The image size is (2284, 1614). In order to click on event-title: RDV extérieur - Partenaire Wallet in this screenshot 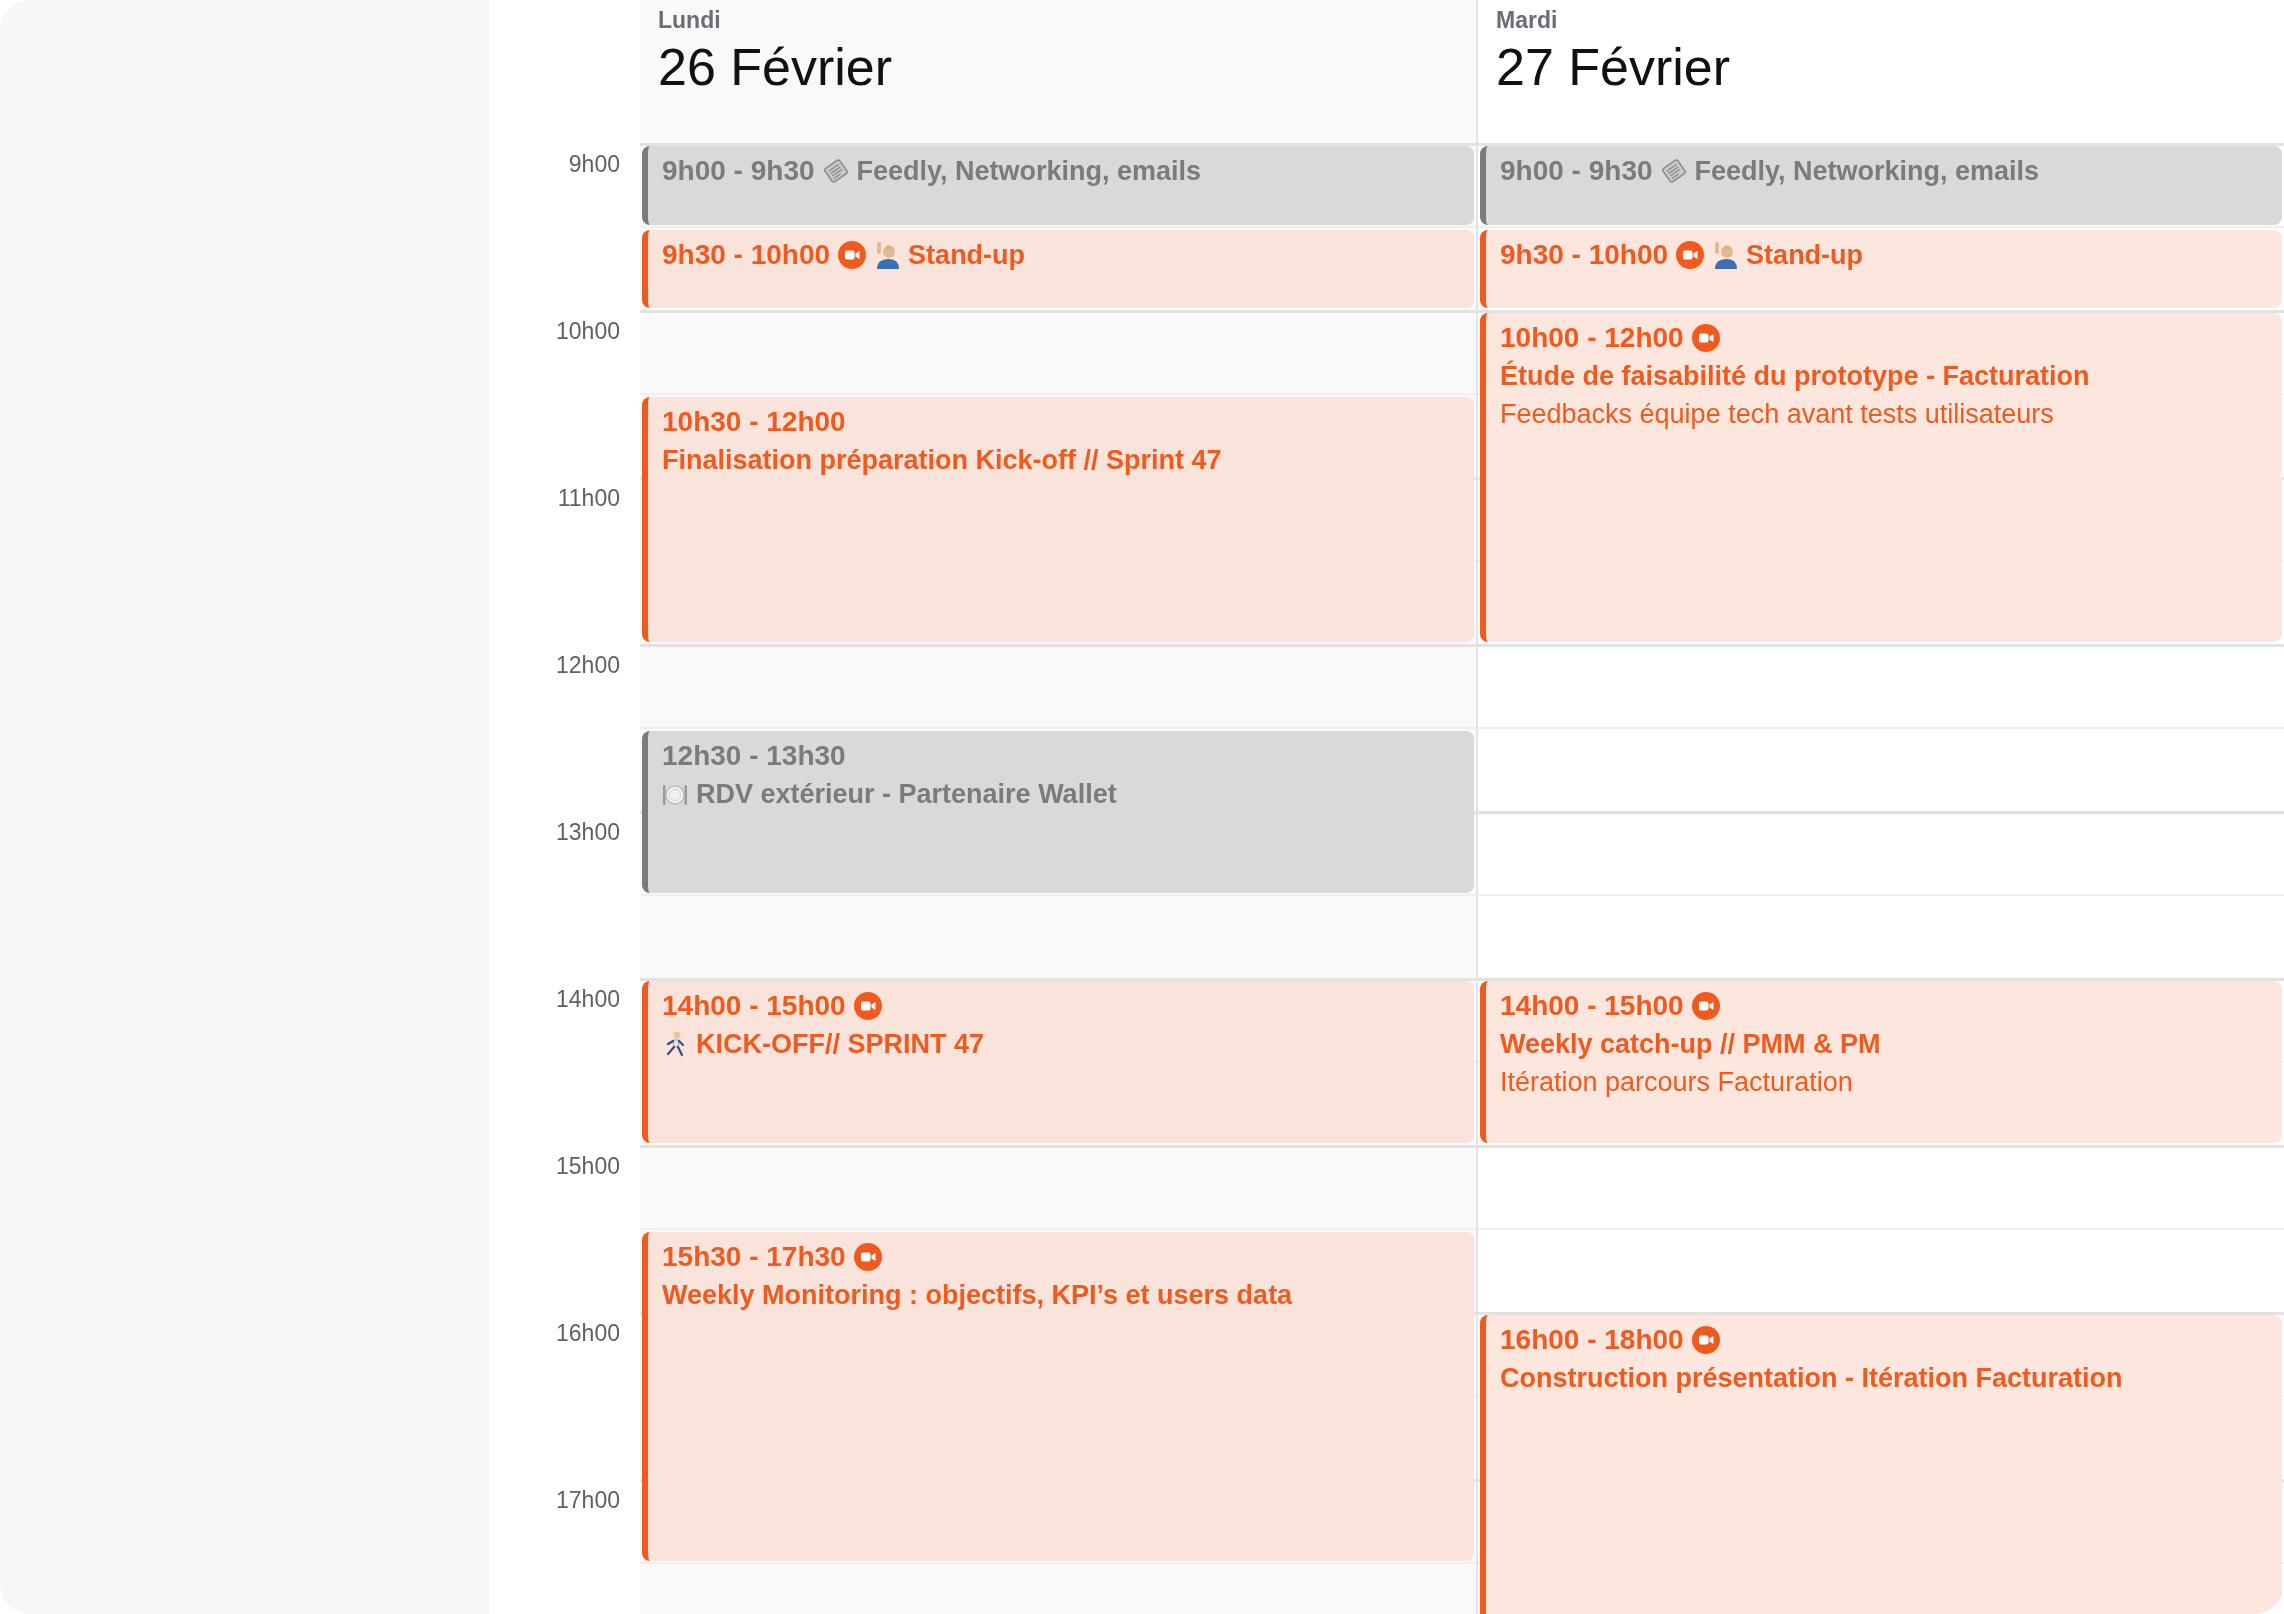, I will do `click(906, 794)`.